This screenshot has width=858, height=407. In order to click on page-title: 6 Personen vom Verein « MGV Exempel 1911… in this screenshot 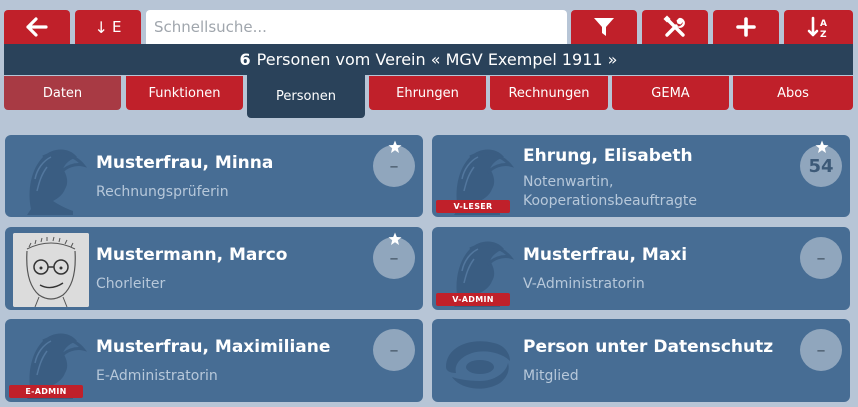, I will do `click(428, 59)`.